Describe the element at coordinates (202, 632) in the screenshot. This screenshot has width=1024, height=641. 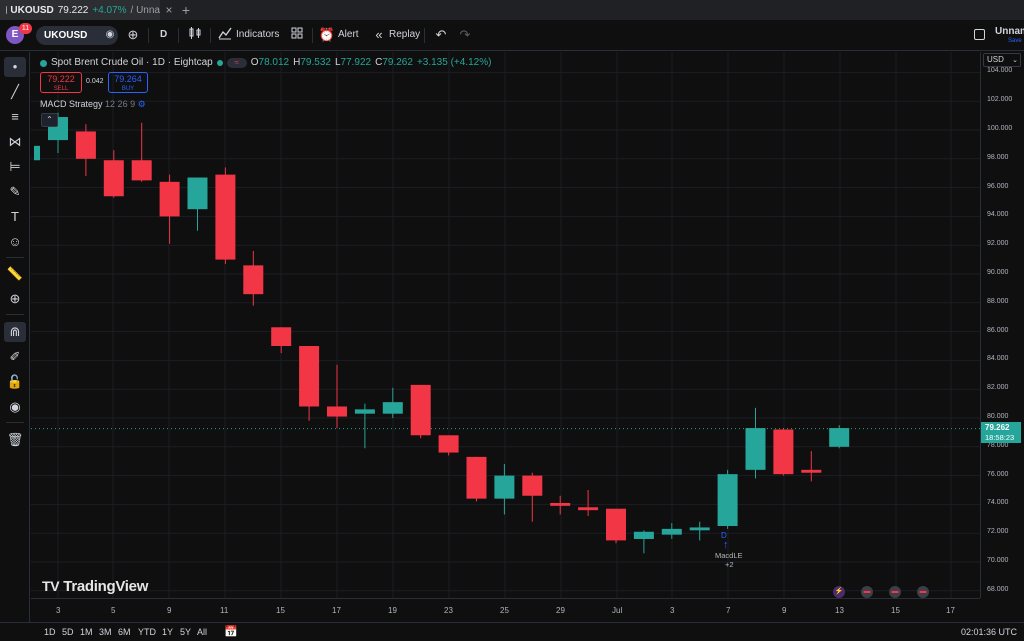
I see `range-button-all: All` at that location.